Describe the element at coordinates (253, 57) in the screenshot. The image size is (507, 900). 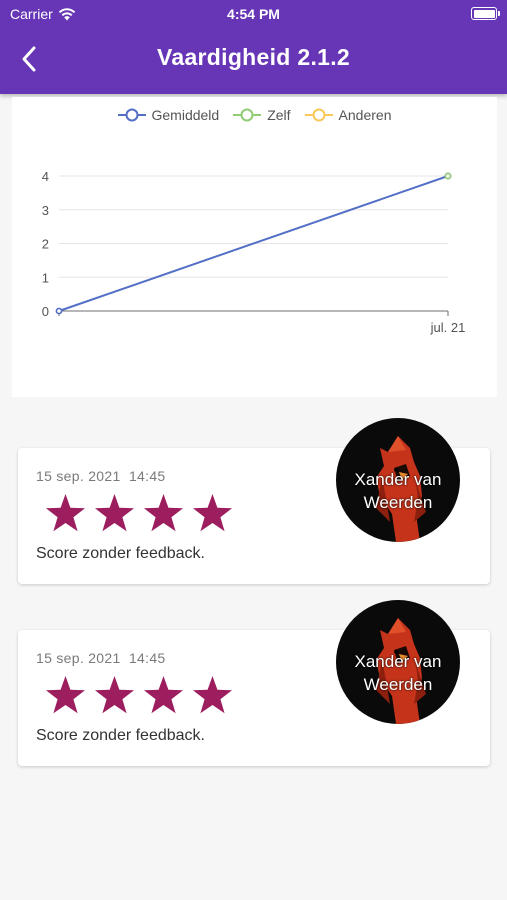
I see `page-title: Vaardigheid 2.1.2` at that location.